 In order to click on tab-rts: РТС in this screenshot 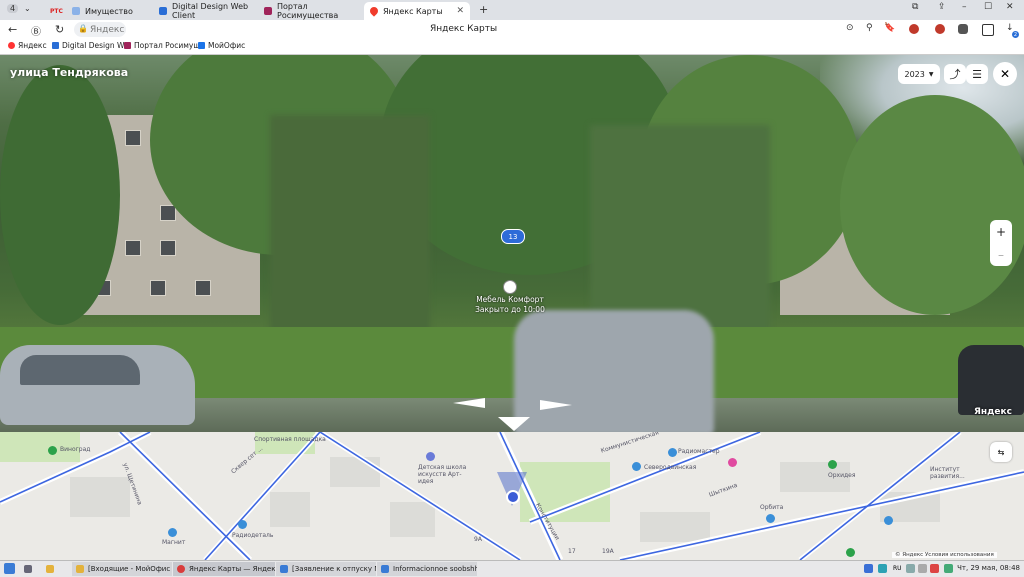, I will do `click(55, 11)`.